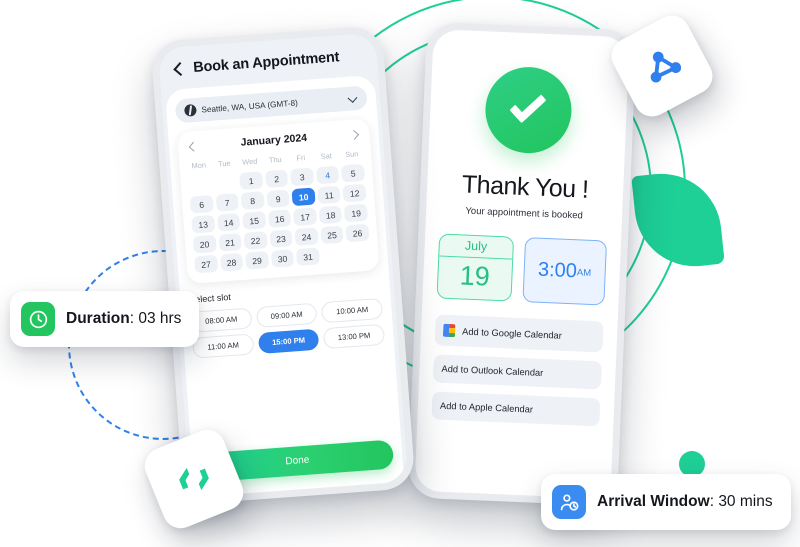 The image size is (800, 547). I want to click on calendar-day: 27, so click(206, 264).